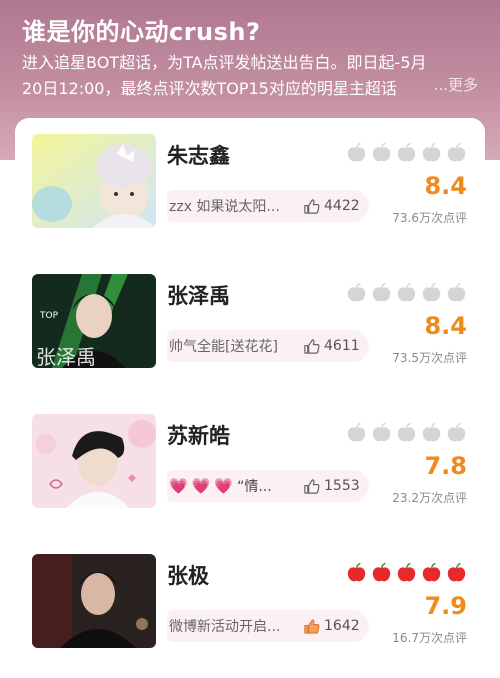 Image resolution: width=500 pixels, height=678 pixels. I want to click on score-value: 7.8, so click(445, 466).